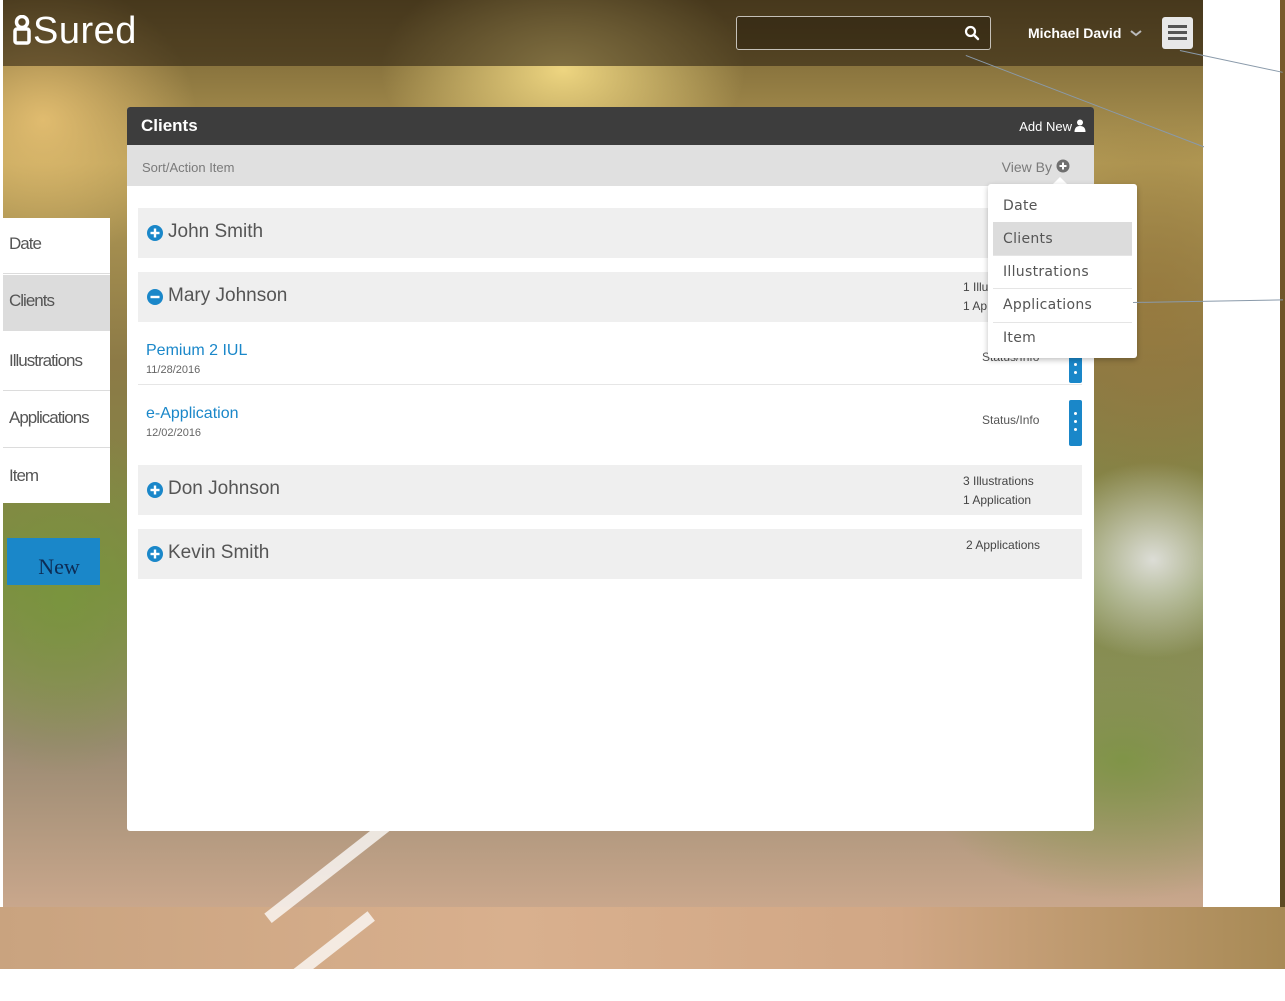 The width and height of the screenshot is (1285, 1001). Describe the element at coordinates (173, 370) in the screenshot. I see `item-date: 11/28/2016` at that location.